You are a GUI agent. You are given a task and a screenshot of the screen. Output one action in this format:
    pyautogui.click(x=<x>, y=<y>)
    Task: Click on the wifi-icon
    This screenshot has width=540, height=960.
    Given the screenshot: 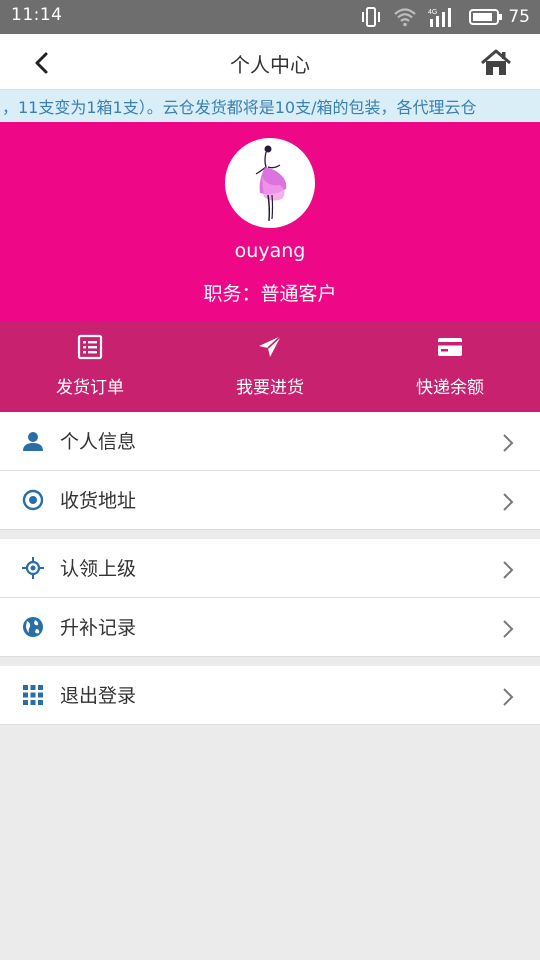 What is the action you would take?
    pyautogui.click(x=405, y=17)
    